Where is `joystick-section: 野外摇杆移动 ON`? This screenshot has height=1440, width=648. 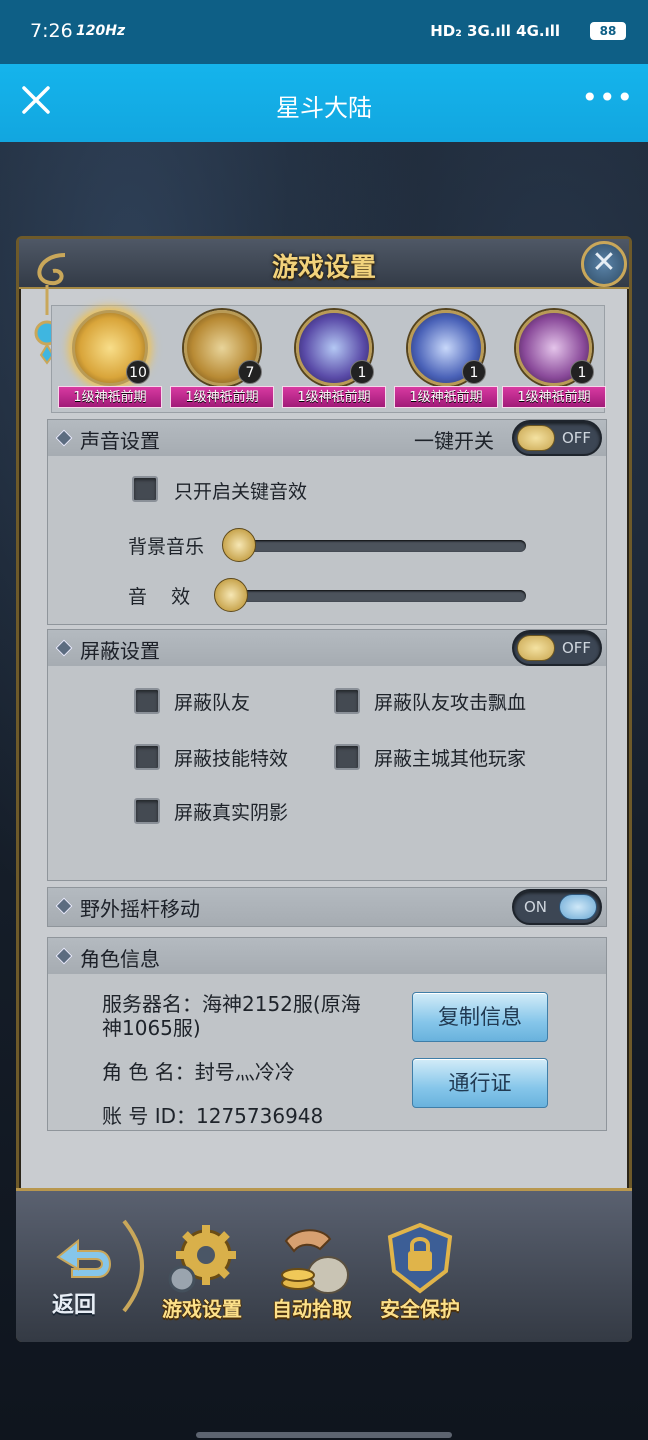 joystick-section: 野外摇杆移动 ON is located at coordinates (327, 907).